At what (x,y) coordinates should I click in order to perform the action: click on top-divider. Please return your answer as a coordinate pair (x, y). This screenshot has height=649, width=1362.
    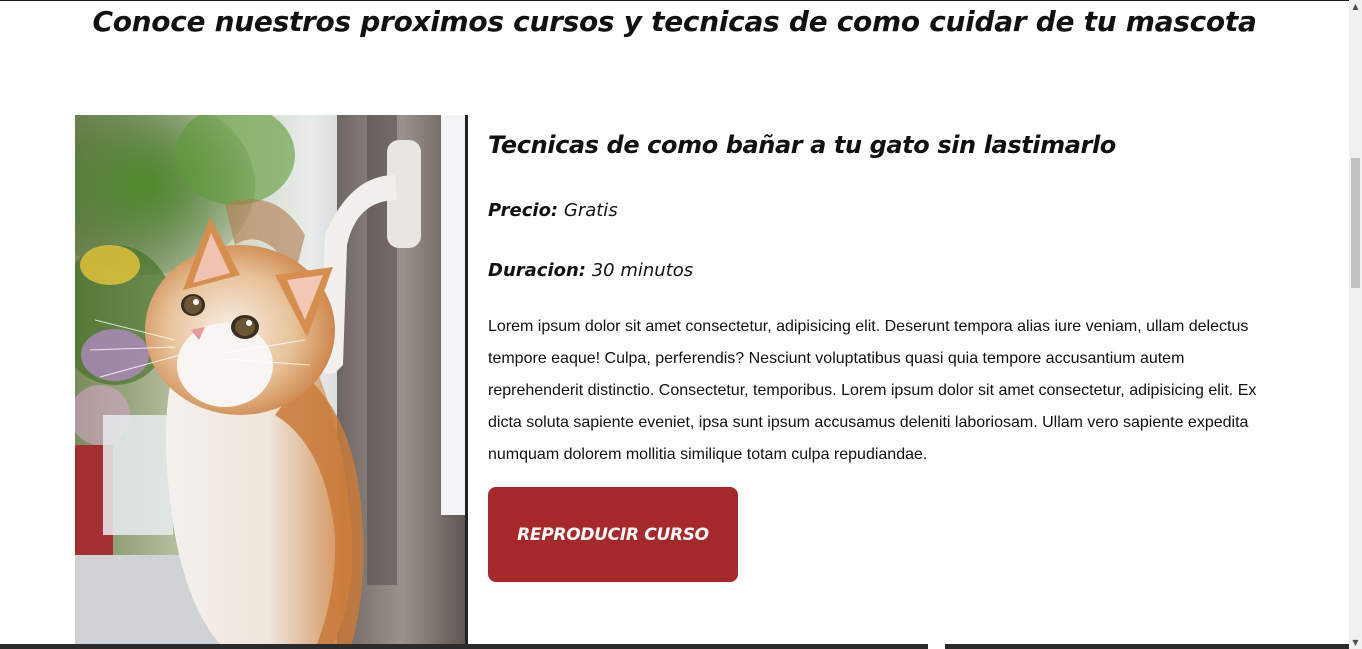
    Looking at the image, I should click on (674, 0).